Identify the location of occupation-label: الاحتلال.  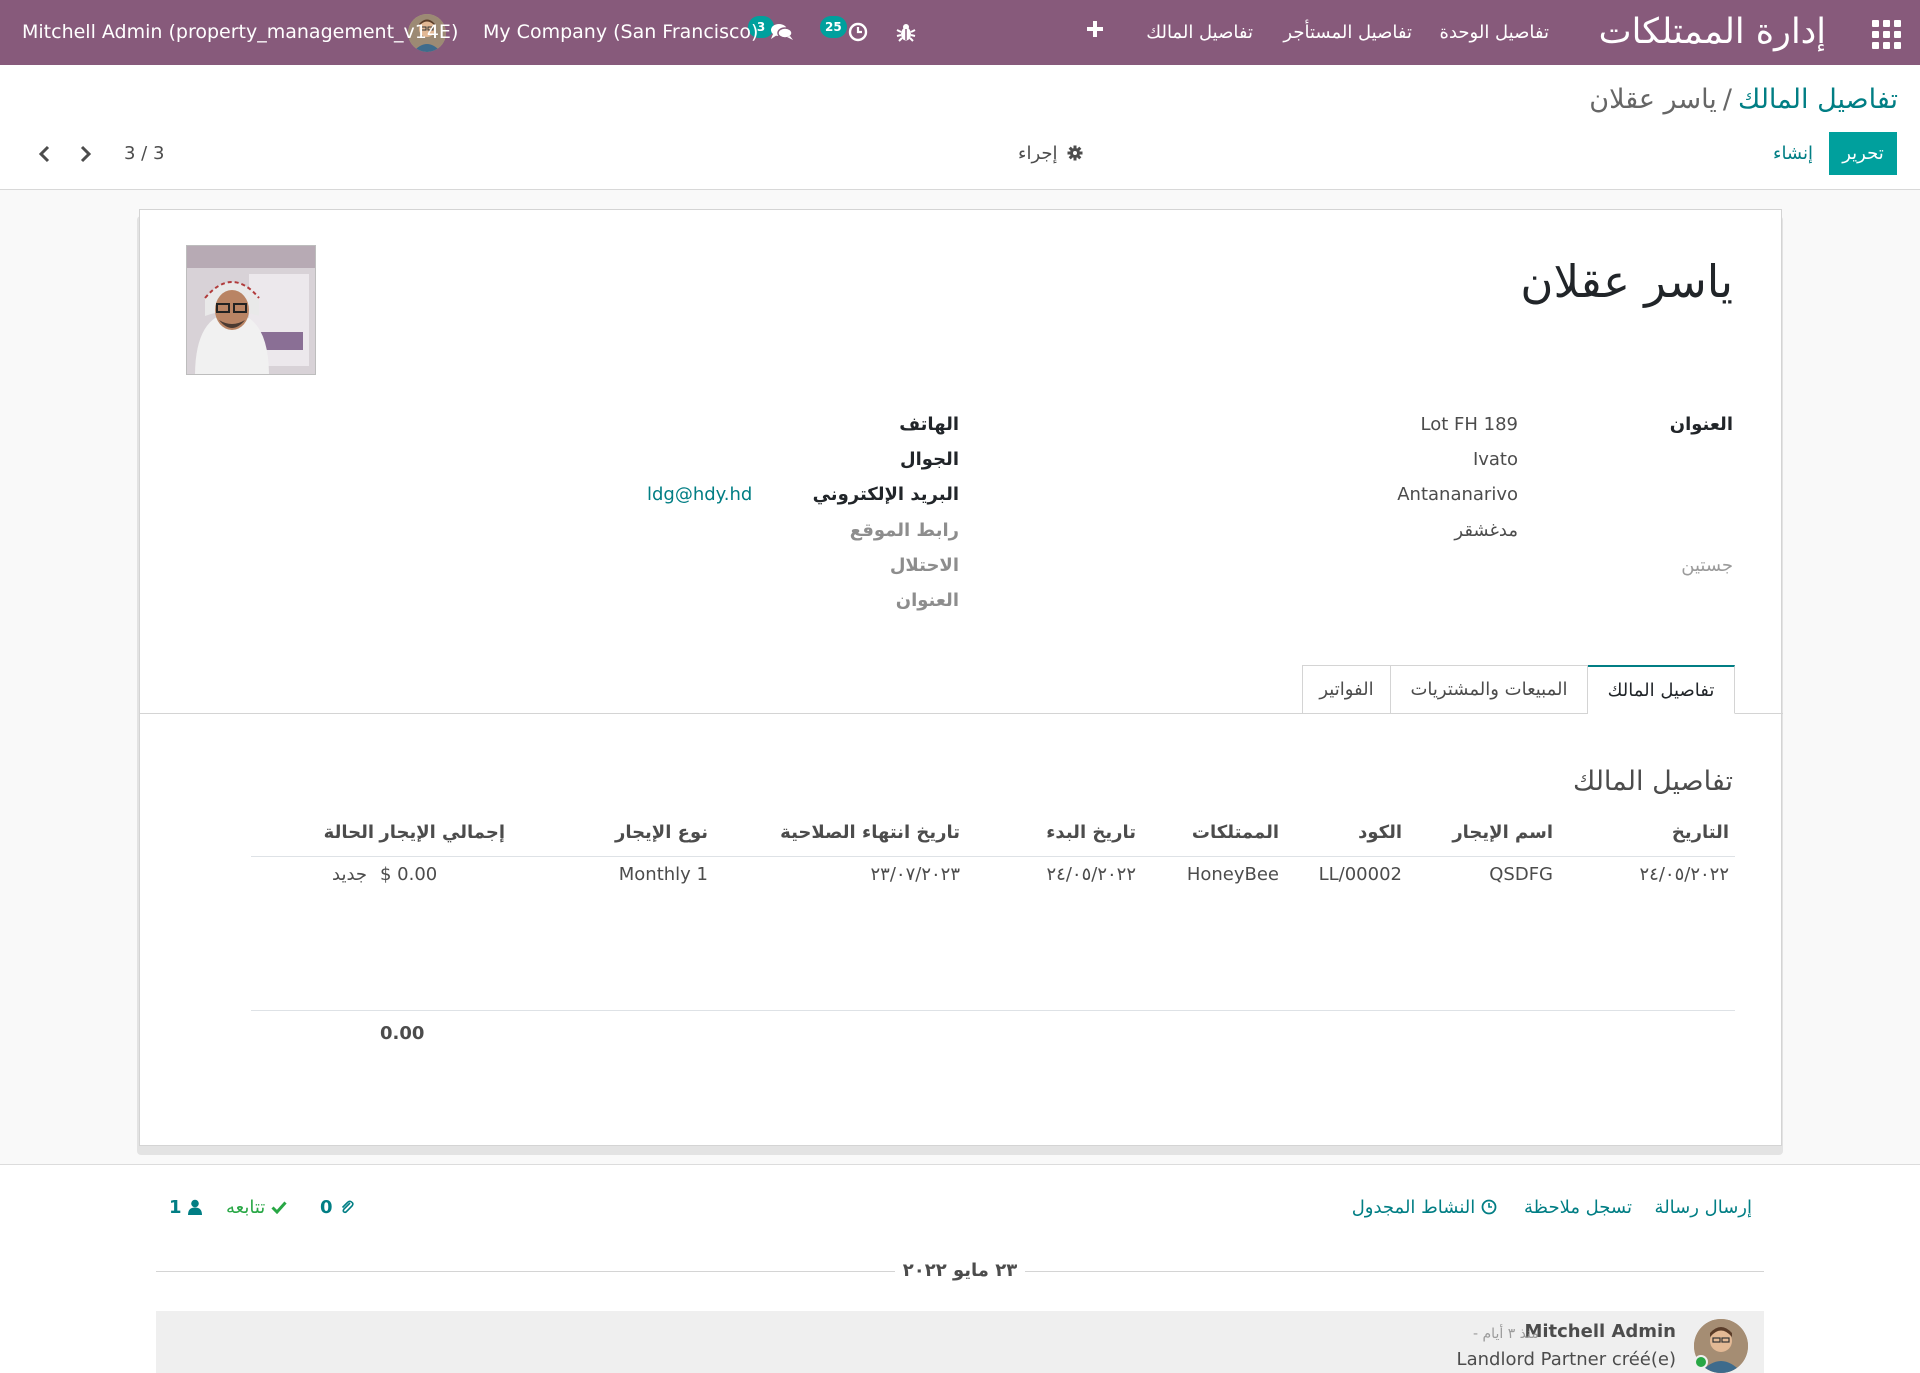
(924, 565).